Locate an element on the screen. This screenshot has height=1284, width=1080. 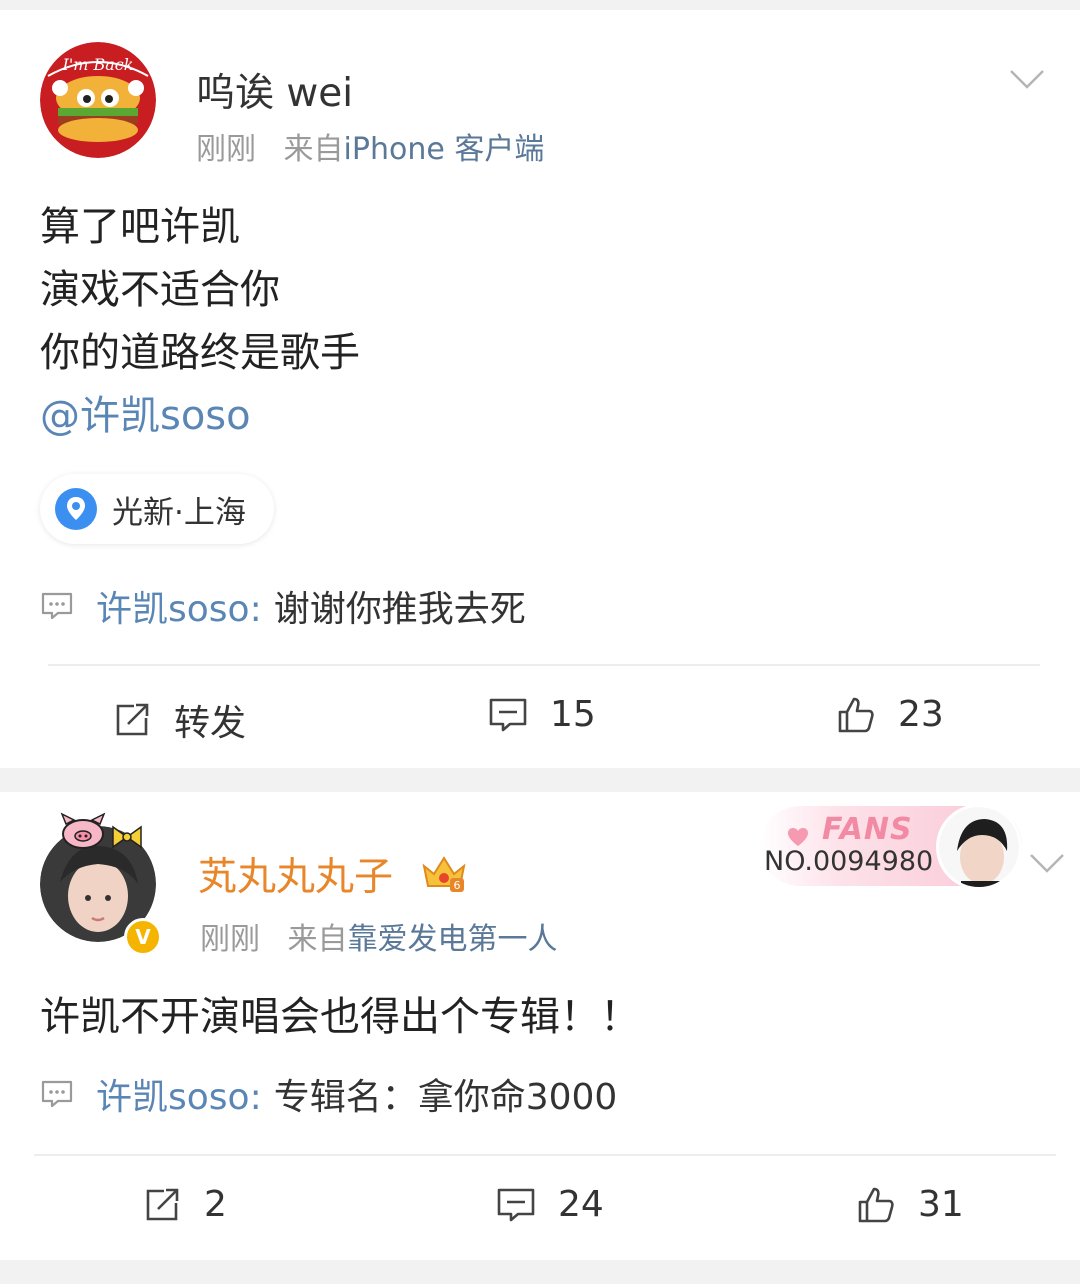
idol-avatar-image is located at coordinates (979, 847).